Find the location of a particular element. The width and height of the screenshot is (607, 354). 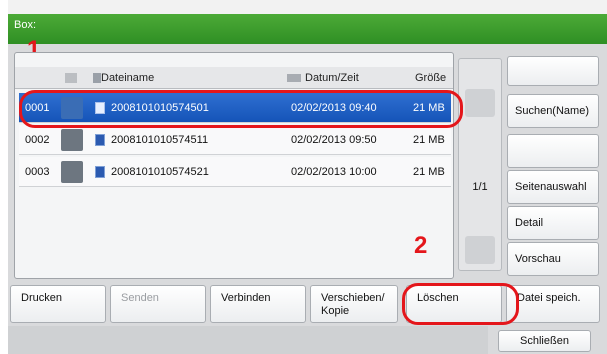

page-select-button: Seitenauswahl is located at coordinates (553, 187).